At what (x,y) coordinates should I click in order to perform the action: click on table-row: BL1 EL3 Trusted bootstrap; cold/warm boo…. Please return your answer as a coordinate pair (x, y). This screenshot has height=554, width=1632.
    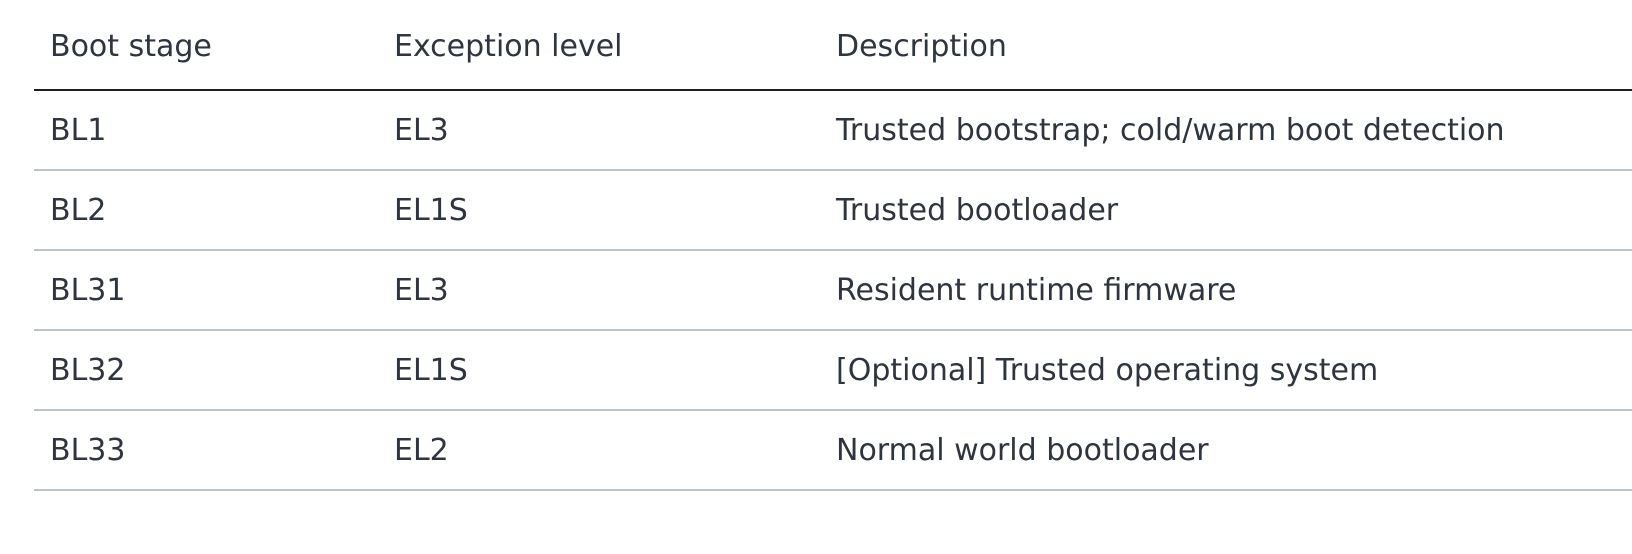
    Looking at the image, I should click on (833, 130).